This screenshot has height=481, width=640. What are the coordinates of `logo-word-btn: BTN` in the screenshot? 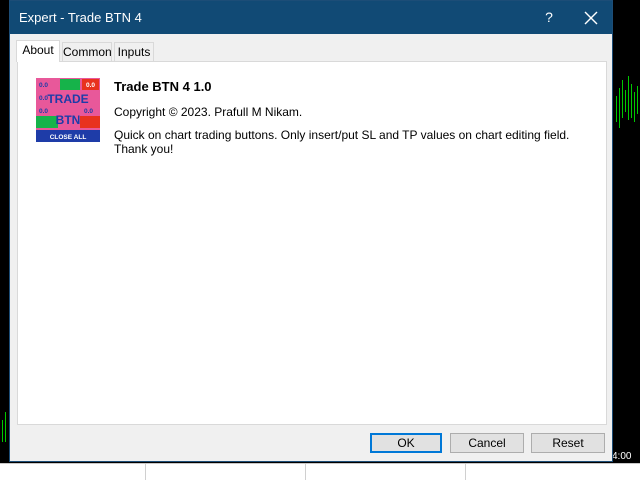 It's located at (68, 120).